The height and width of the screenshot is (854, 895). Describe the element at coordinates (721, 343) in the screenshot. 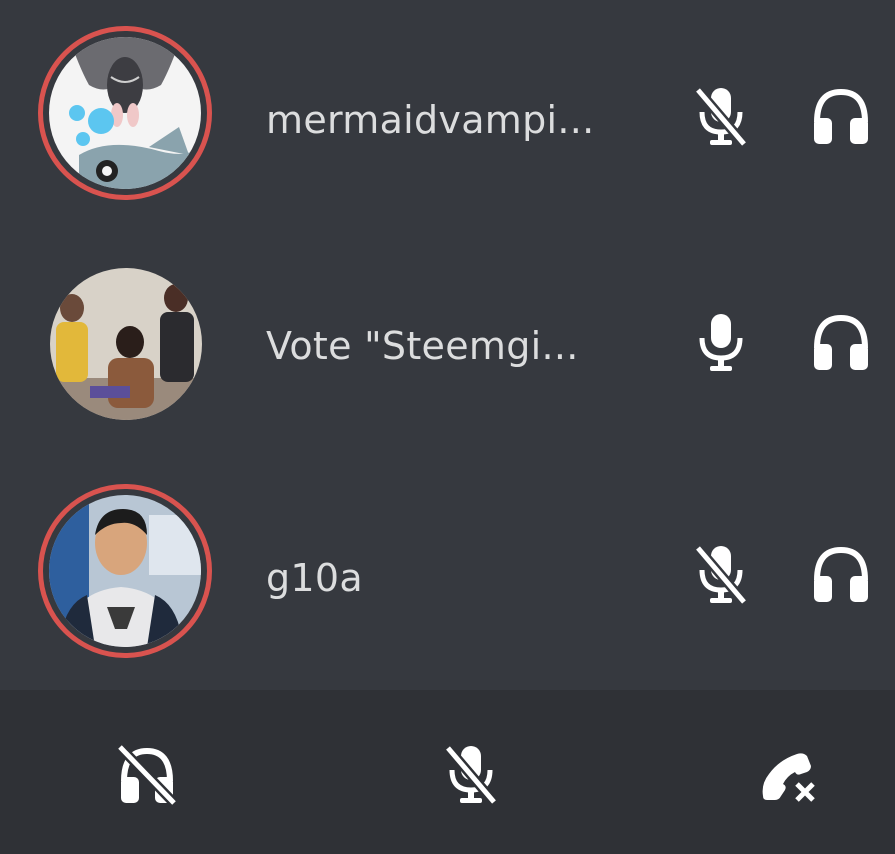

I see `mic-icon` at that location.